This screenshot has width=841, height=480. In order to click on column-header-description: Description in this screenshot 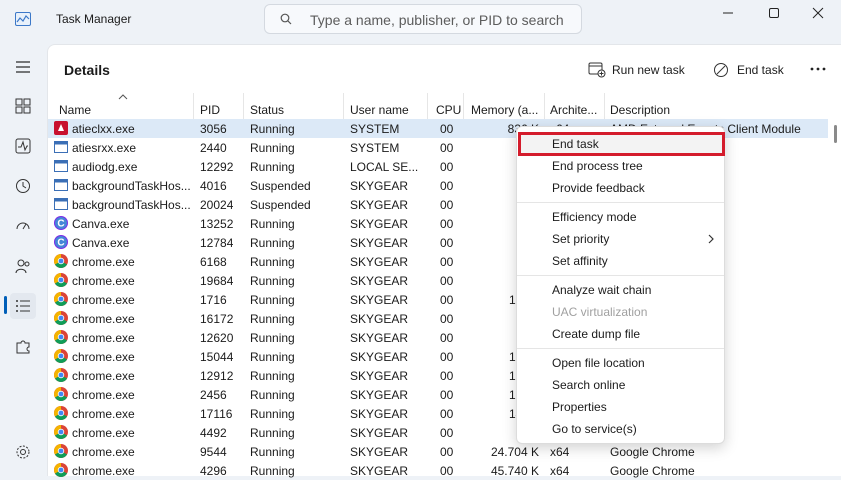, I will do `click(640, 110)`.